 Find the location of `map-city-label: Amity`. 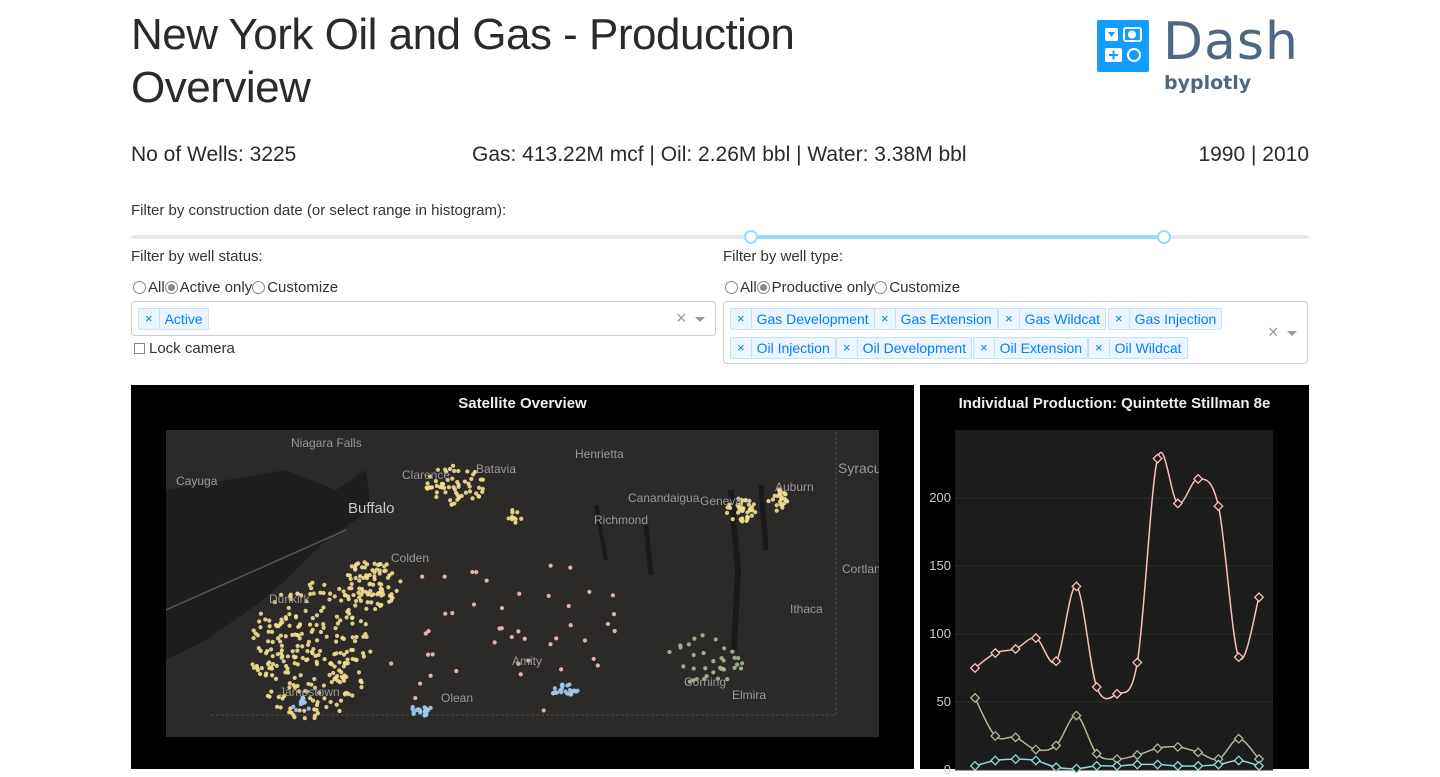

map-city-label: Amity is located at coordinates (527, 661).